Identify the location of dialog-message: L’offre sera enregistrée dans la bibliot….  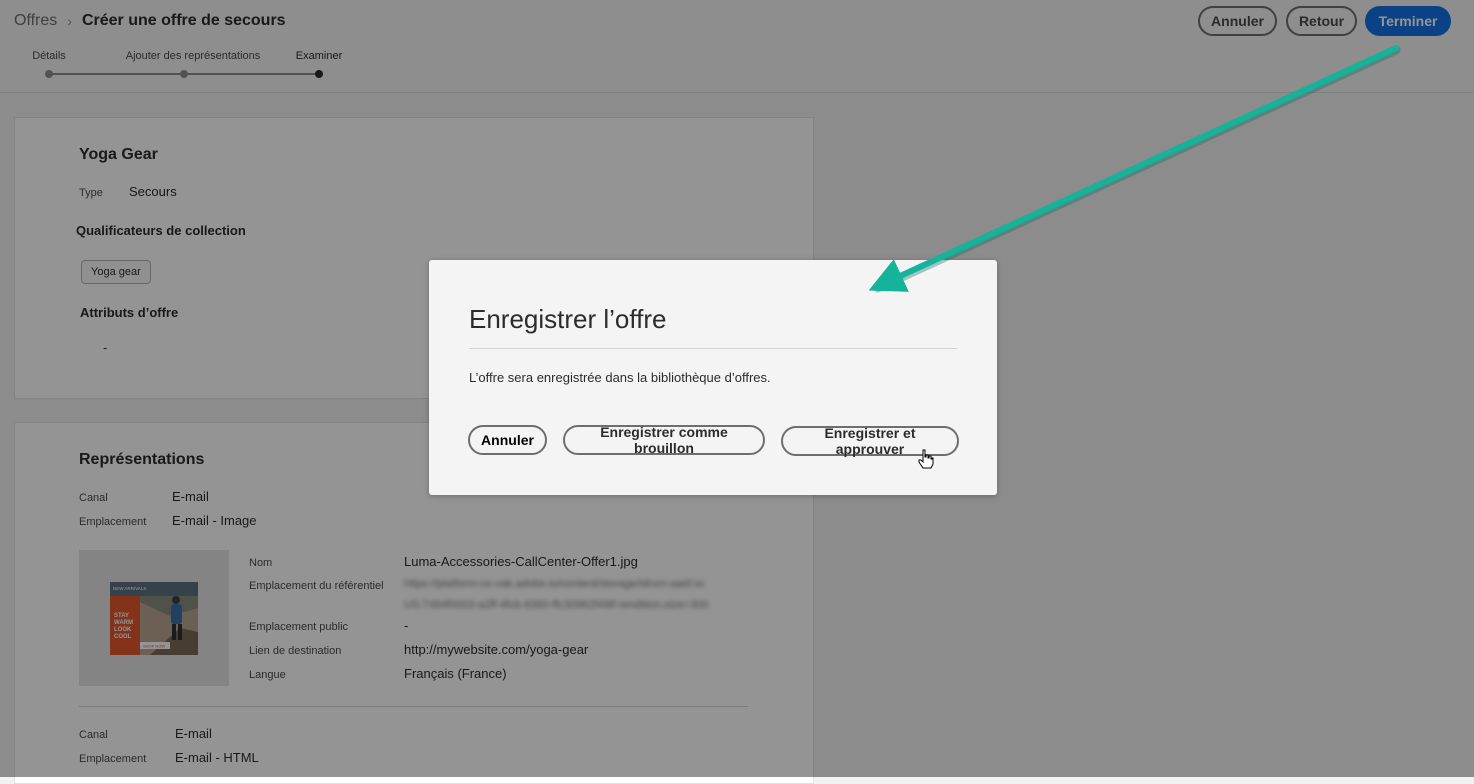
(620, 377).